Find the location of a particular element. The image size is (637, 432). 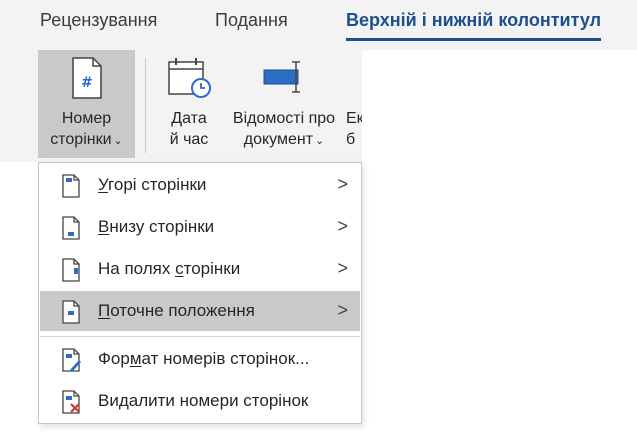

remove-page-numbers-icon is located at coordinates (71, 402).